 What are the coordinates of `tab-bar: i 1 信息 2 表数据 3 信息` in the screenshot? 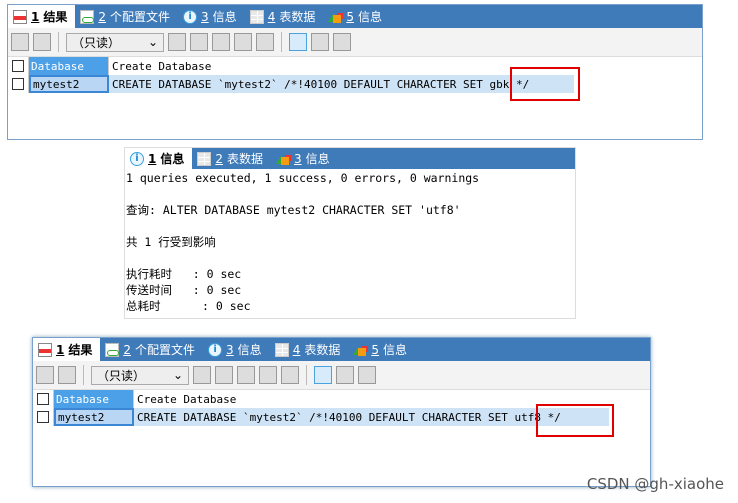 It's located at (350, 158).